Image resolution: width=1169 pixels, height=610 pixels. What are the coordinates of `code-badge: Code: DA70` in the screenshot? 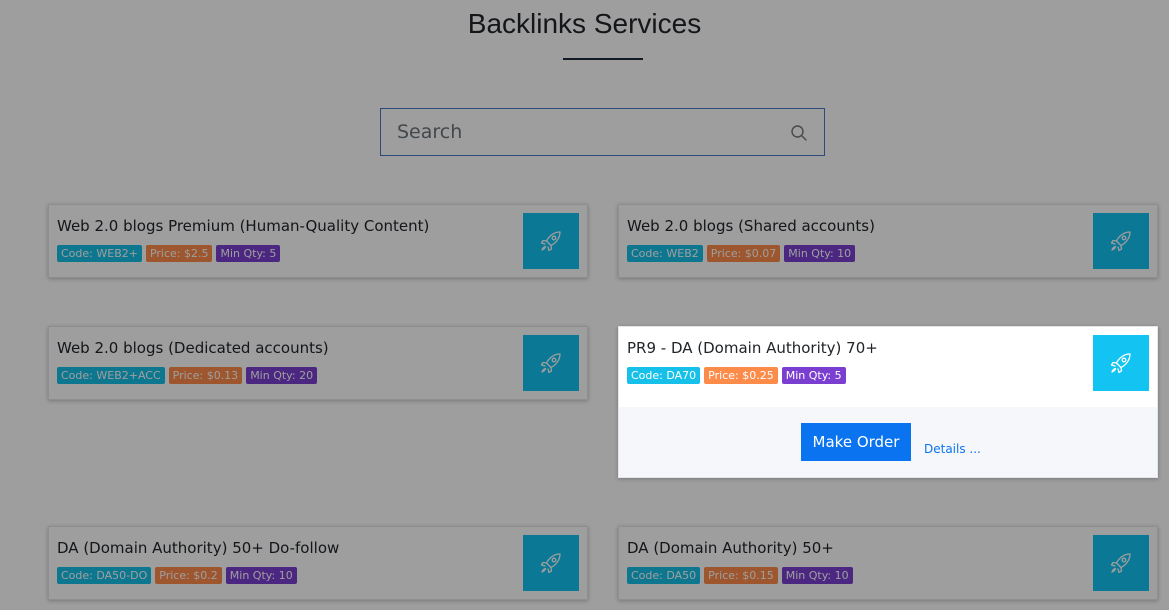 It's located at (664, 375).